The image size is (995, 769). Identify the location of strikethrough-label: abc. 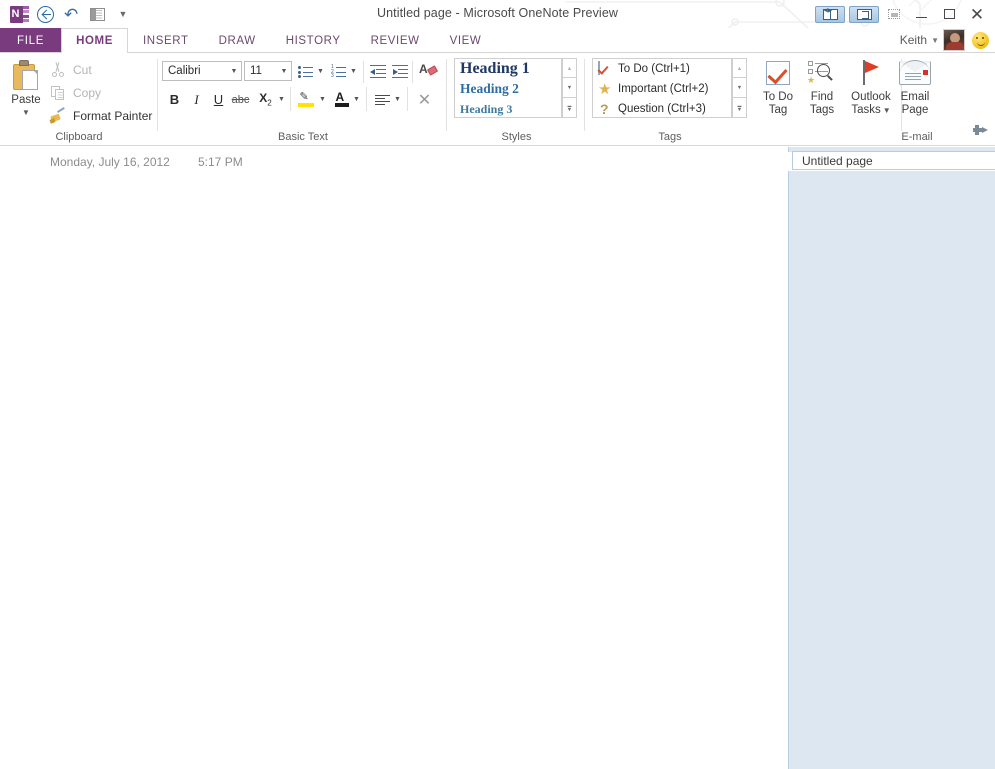
(240, 99).